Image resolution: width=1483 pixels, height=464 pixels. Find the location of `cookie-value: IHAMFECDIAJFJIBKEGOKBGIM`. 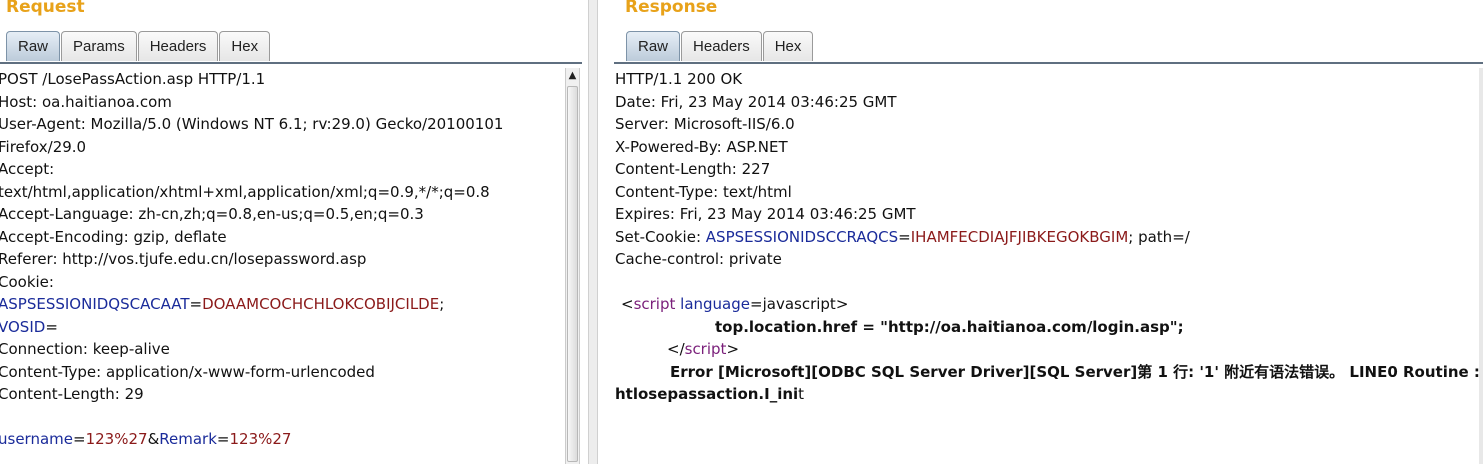

cookie-value: IHAMFECDIAJFJIBKEGOKBGIM is located at coordinates (1019, 236).